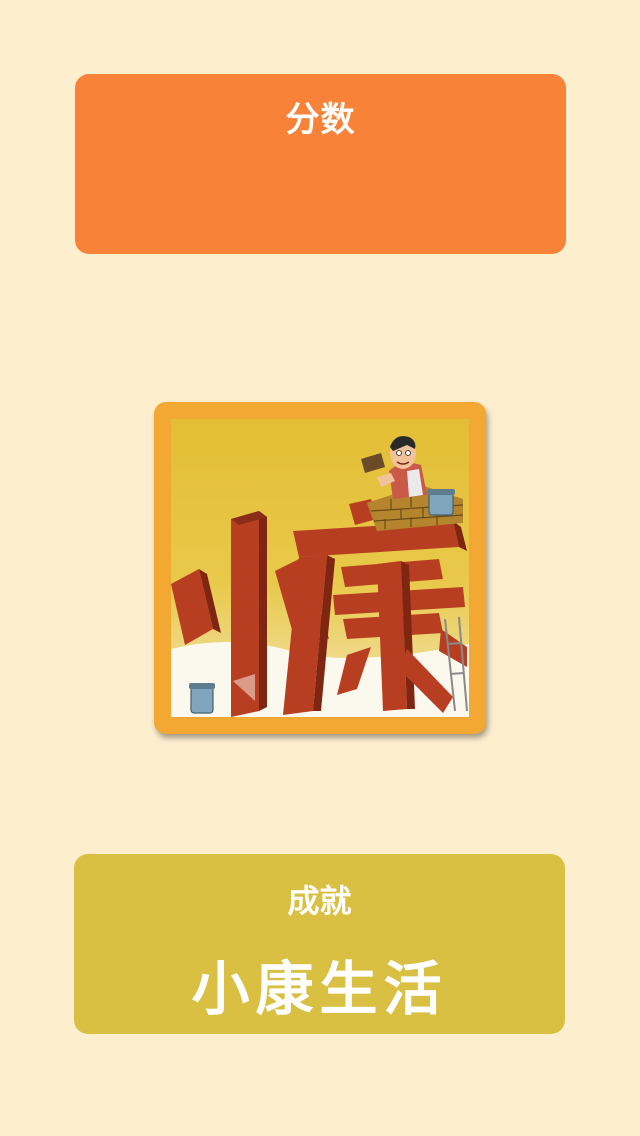  I want to click on score-card: 分数, so click(320, 164).